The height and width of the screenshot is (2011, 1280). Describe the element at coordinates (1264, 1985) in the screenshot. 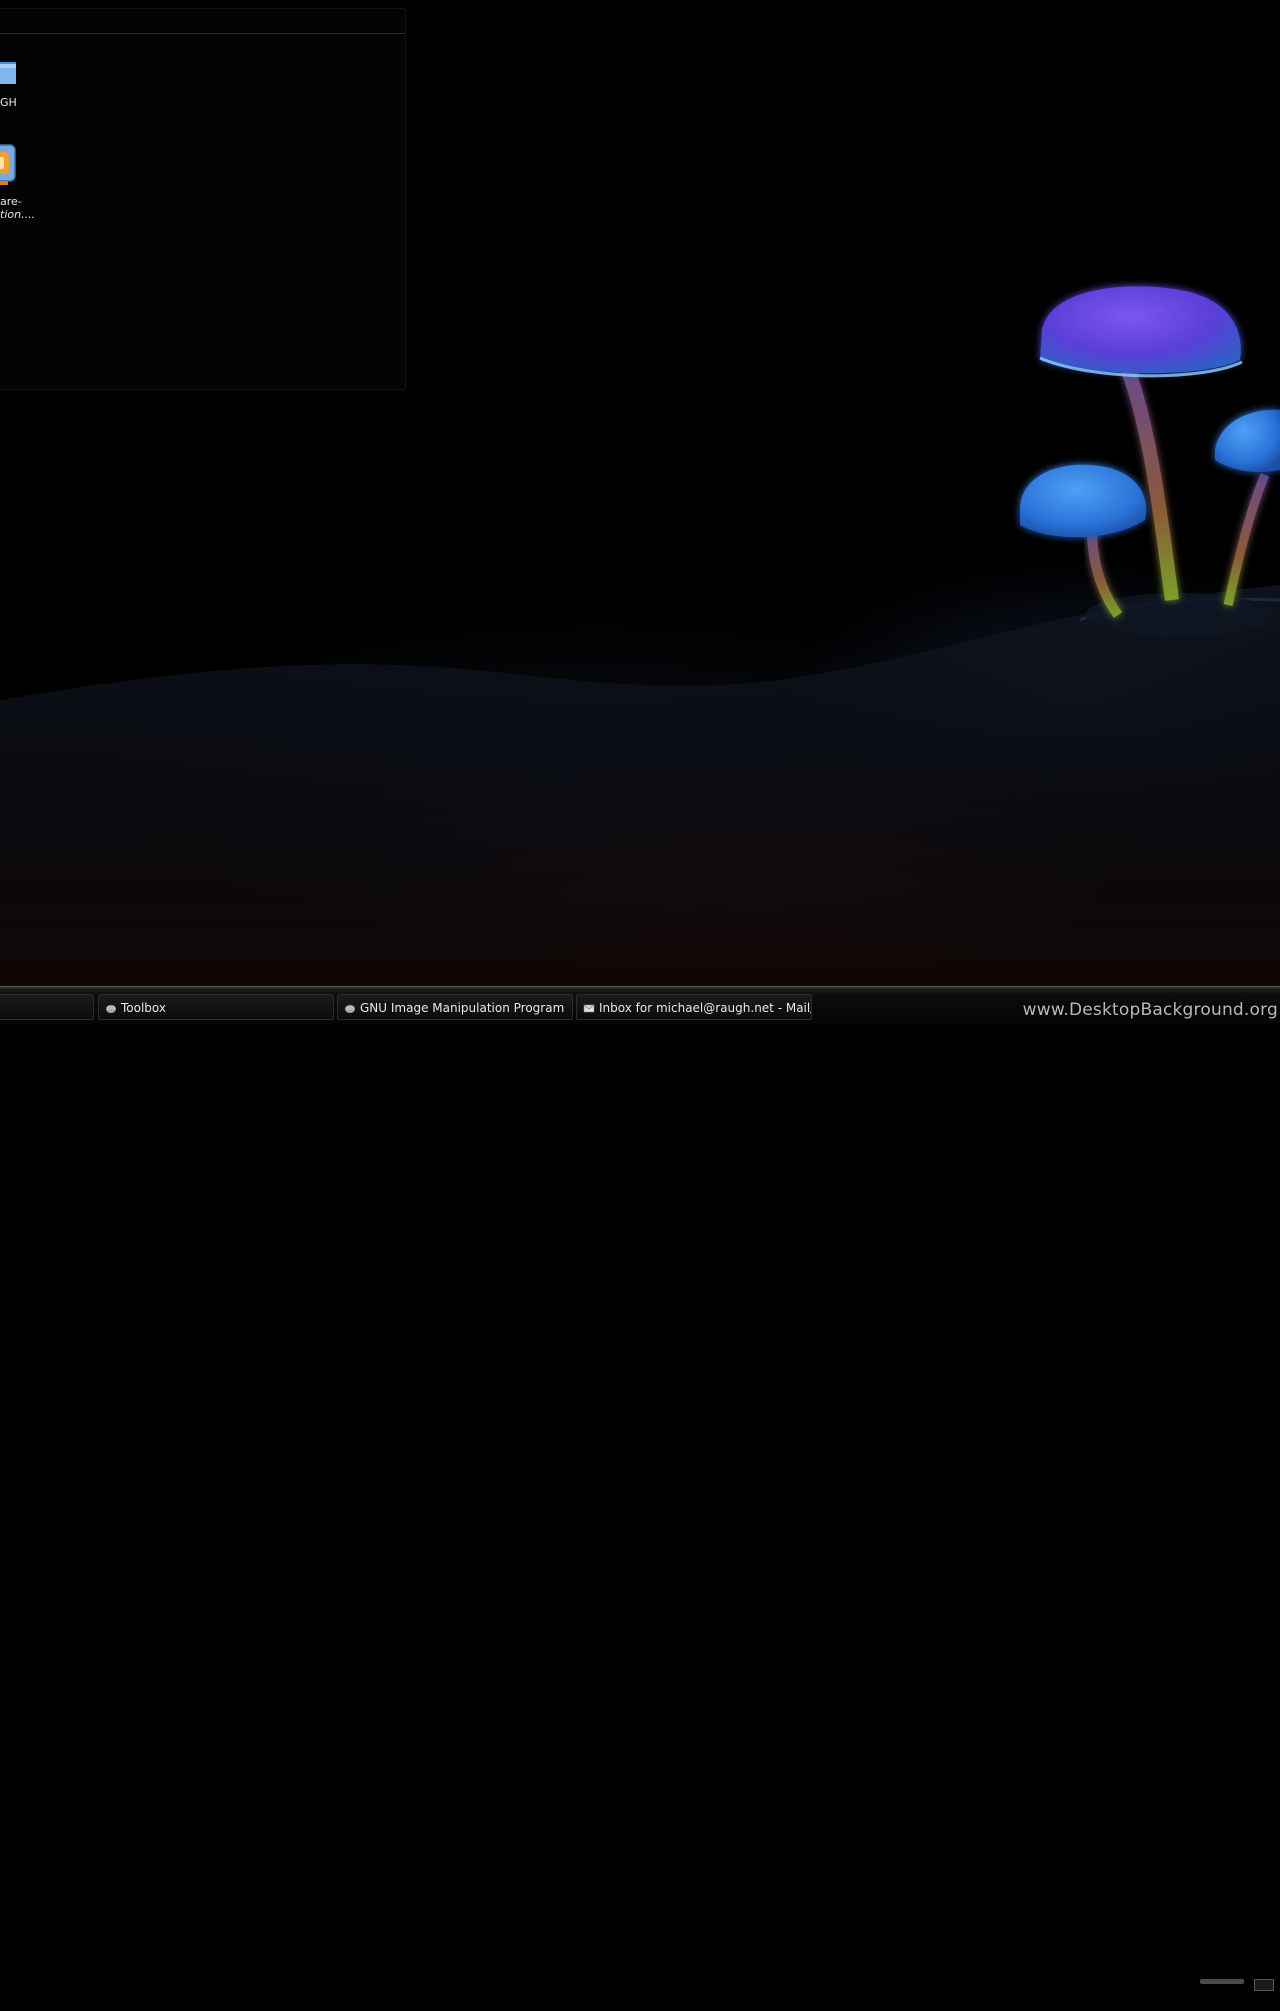

I see `tray-box` at that location.